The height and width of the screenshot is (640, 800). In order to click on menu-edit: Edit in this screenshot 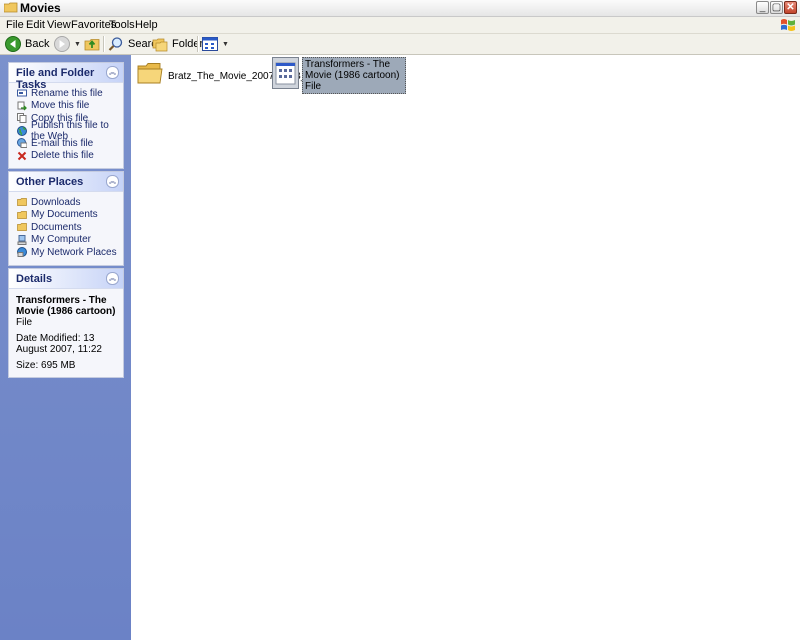, I will do `click(35, 25)`.